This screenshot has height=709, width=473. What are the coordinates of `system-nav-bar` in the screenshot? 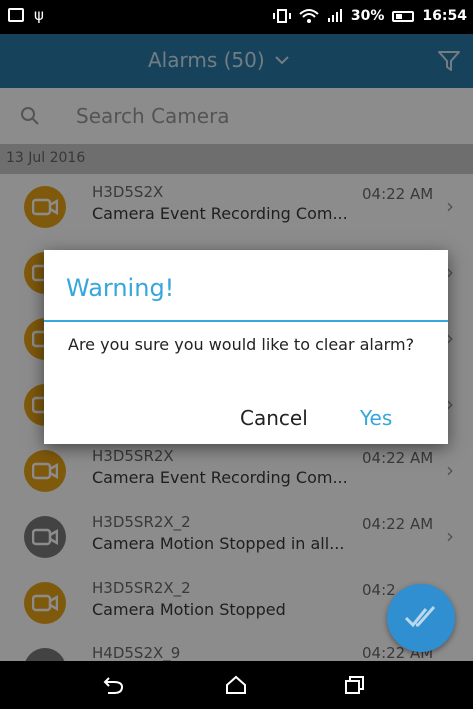 It's located at (236, 685).